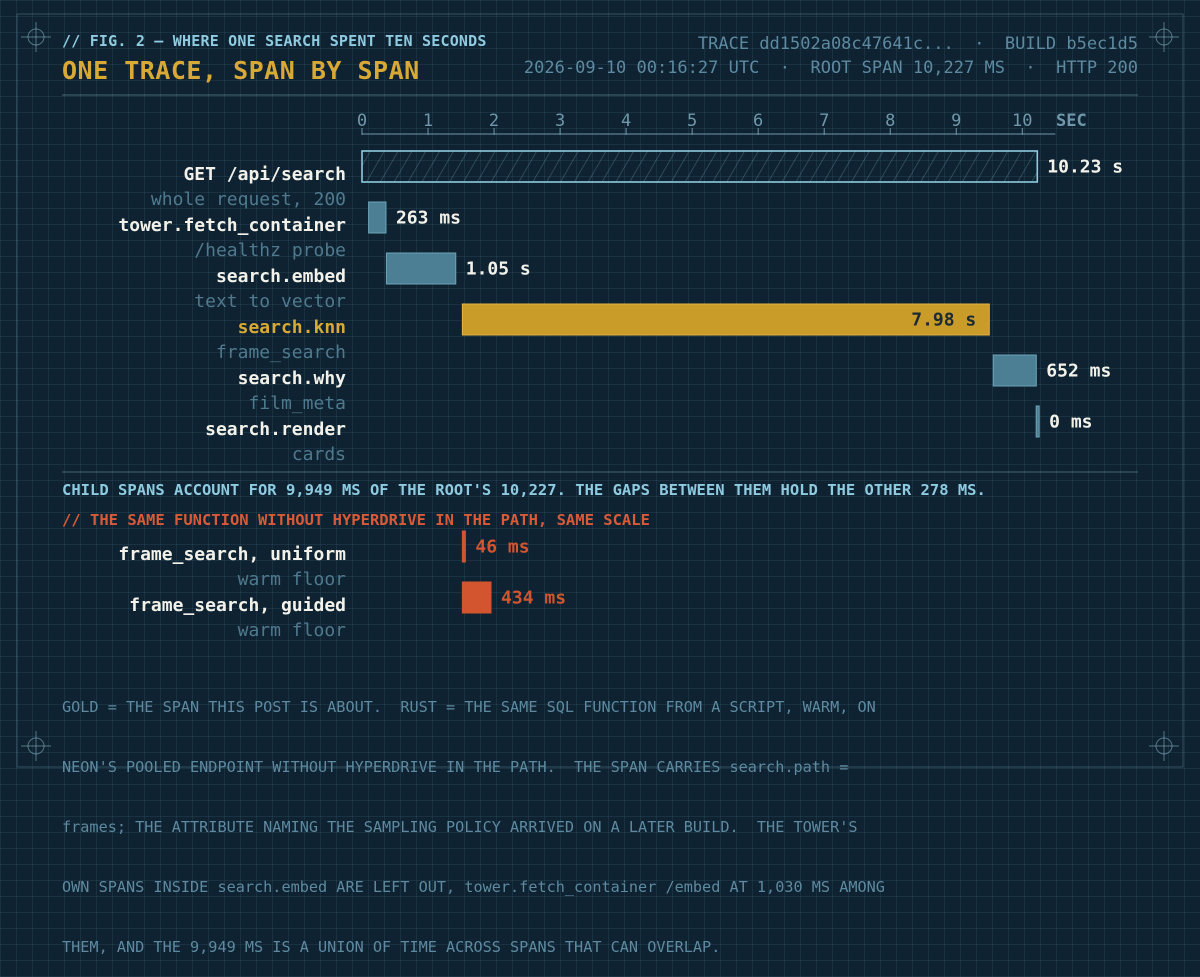 The image size is (1200, 977). What do you see at coordinates (502, 547) in the screenshot?
I see `span-duration-label: 46 ms` at bounding box center [502, 547].